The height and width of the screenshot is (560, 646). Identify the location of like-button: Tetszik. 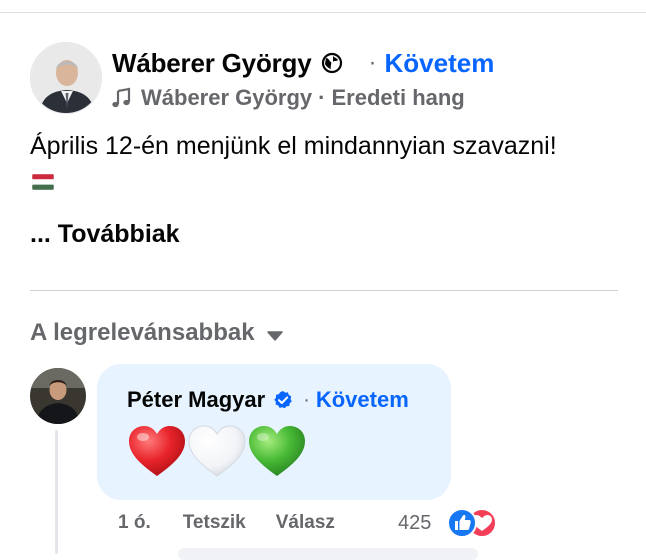
(214, 523).